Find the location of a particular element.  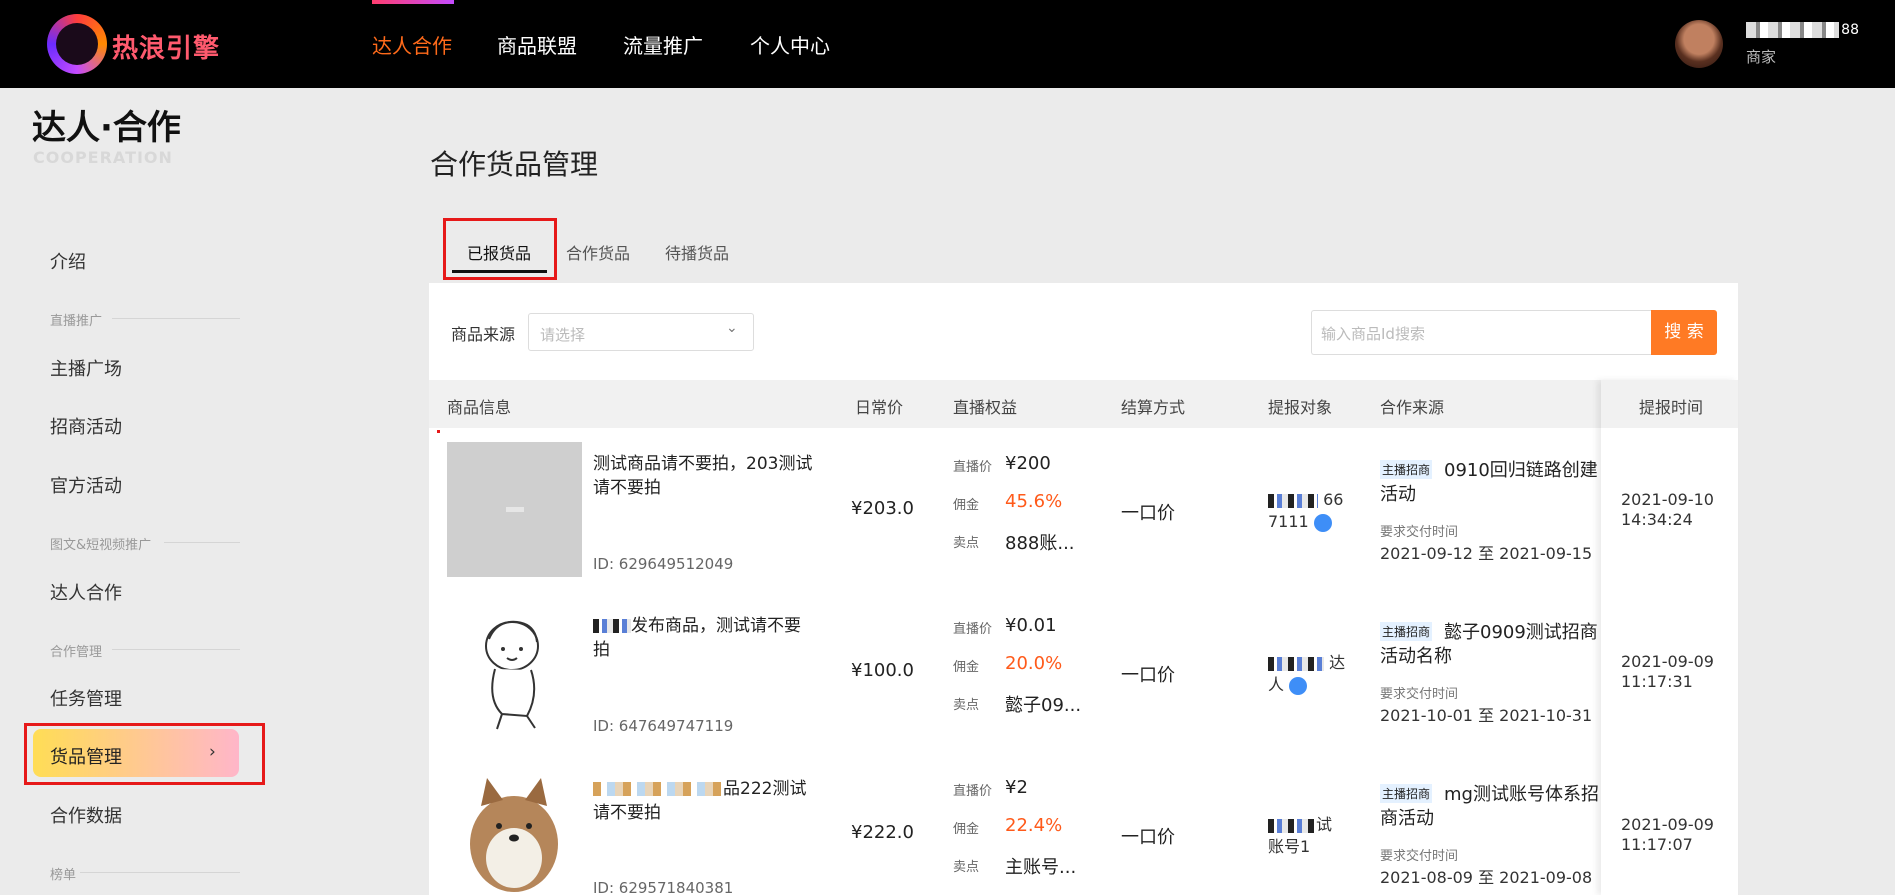

product-id: ID: 629571840381 is located at coordinates (663, 887).